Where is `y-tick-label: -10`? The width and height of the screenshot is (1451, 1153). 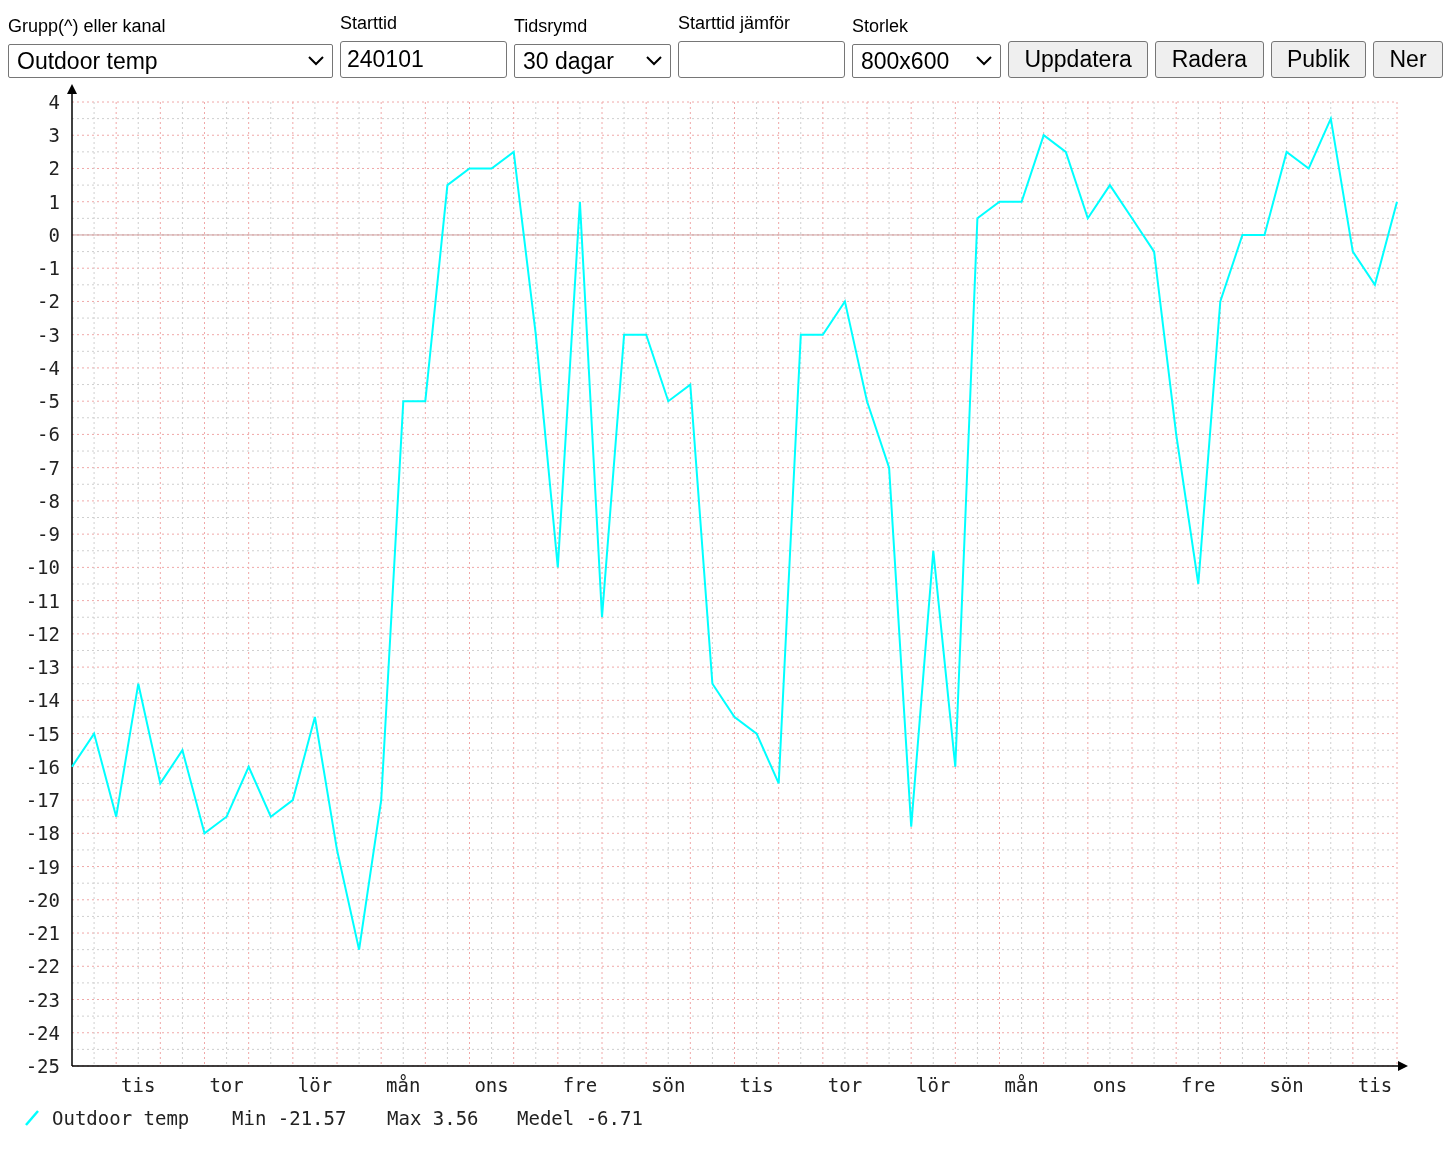
y-tick-label: -10 is located at coordinates (42, 567).